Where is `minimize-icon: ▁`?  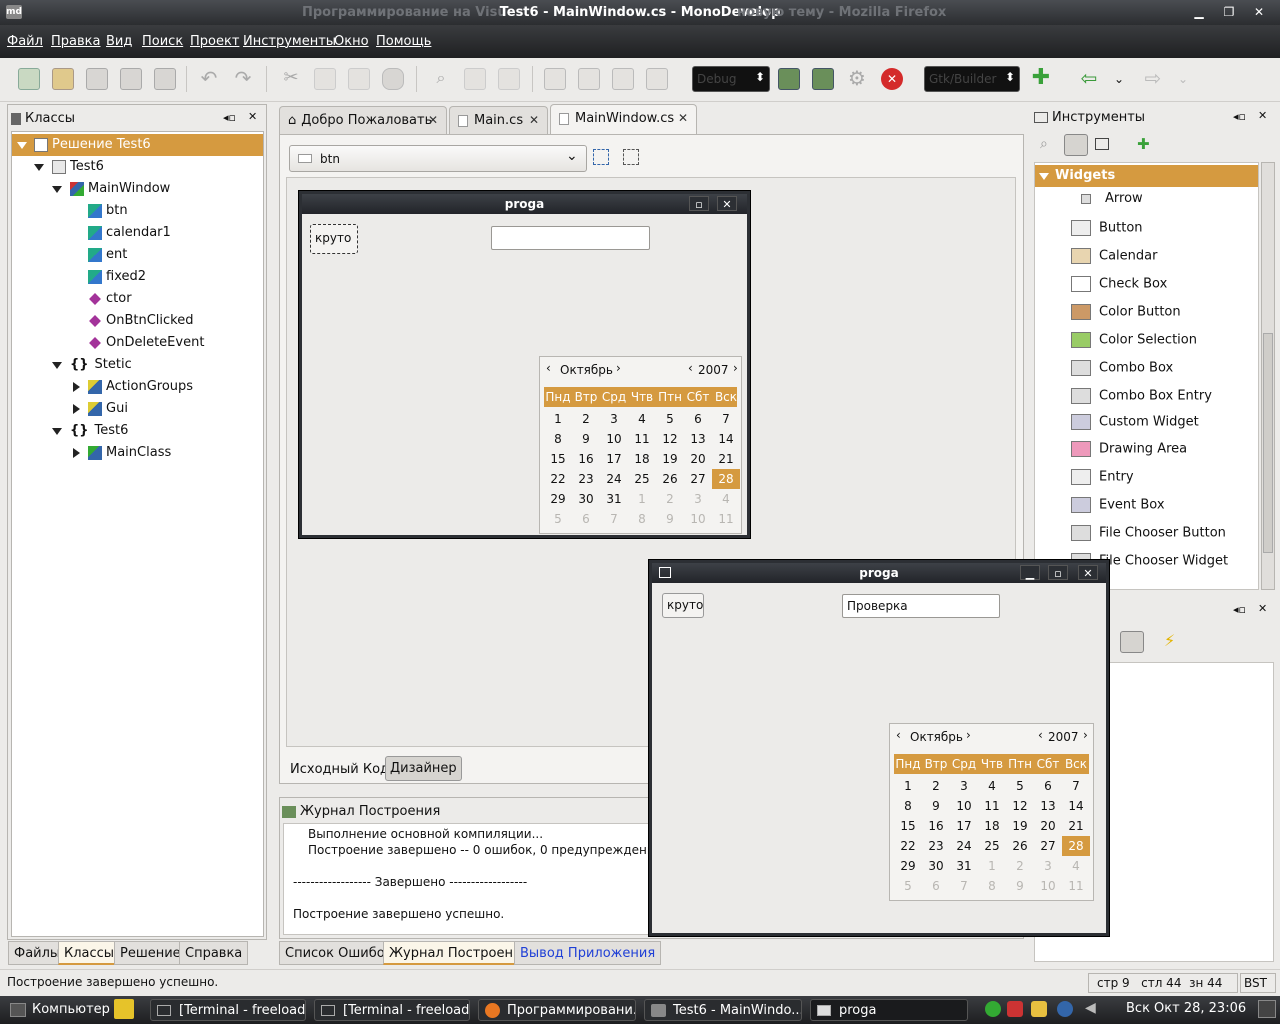 minimize-icon: ▁ is located at coordinates (1030, 572).